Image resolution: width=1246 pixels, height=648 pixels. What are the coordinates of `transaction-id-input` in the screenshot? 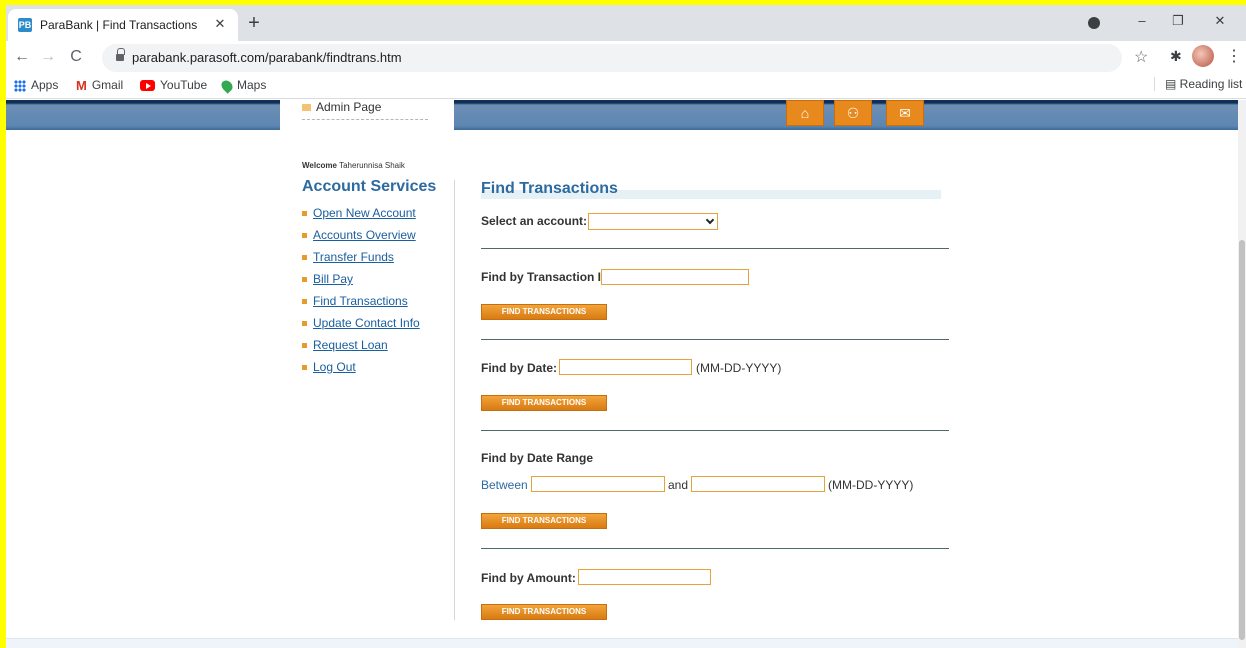 It's located at (675, 277).